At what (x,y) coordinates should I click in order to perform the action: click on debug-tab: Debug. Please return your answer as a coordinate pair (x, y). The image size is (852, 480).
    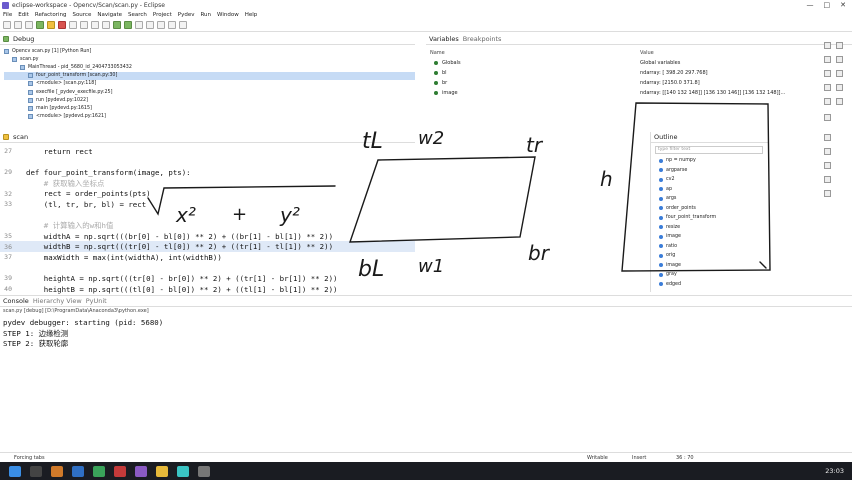
    Looking at the image, I should click on (207, 39).